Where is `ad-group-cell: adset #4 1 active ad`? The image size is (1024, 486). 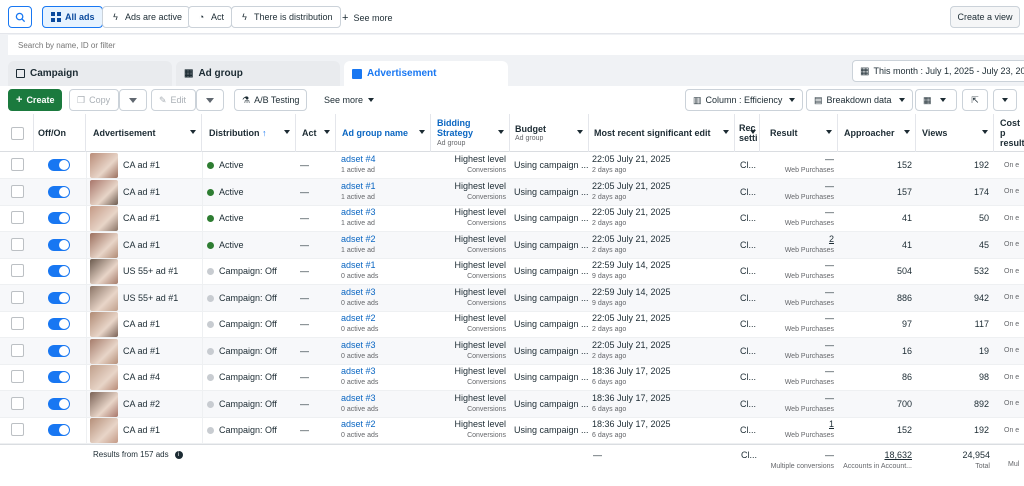 ad-group-cell: adset #4 1 active ad is located at coordinates (385, 165).